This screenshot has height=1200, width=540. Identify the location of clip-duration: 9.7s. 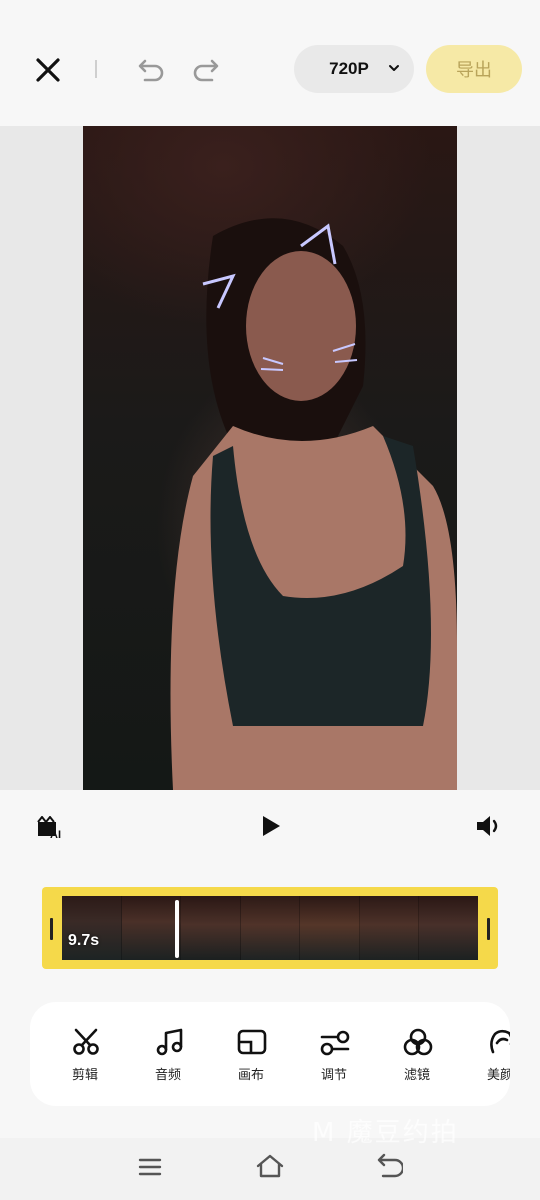
(84, 940).